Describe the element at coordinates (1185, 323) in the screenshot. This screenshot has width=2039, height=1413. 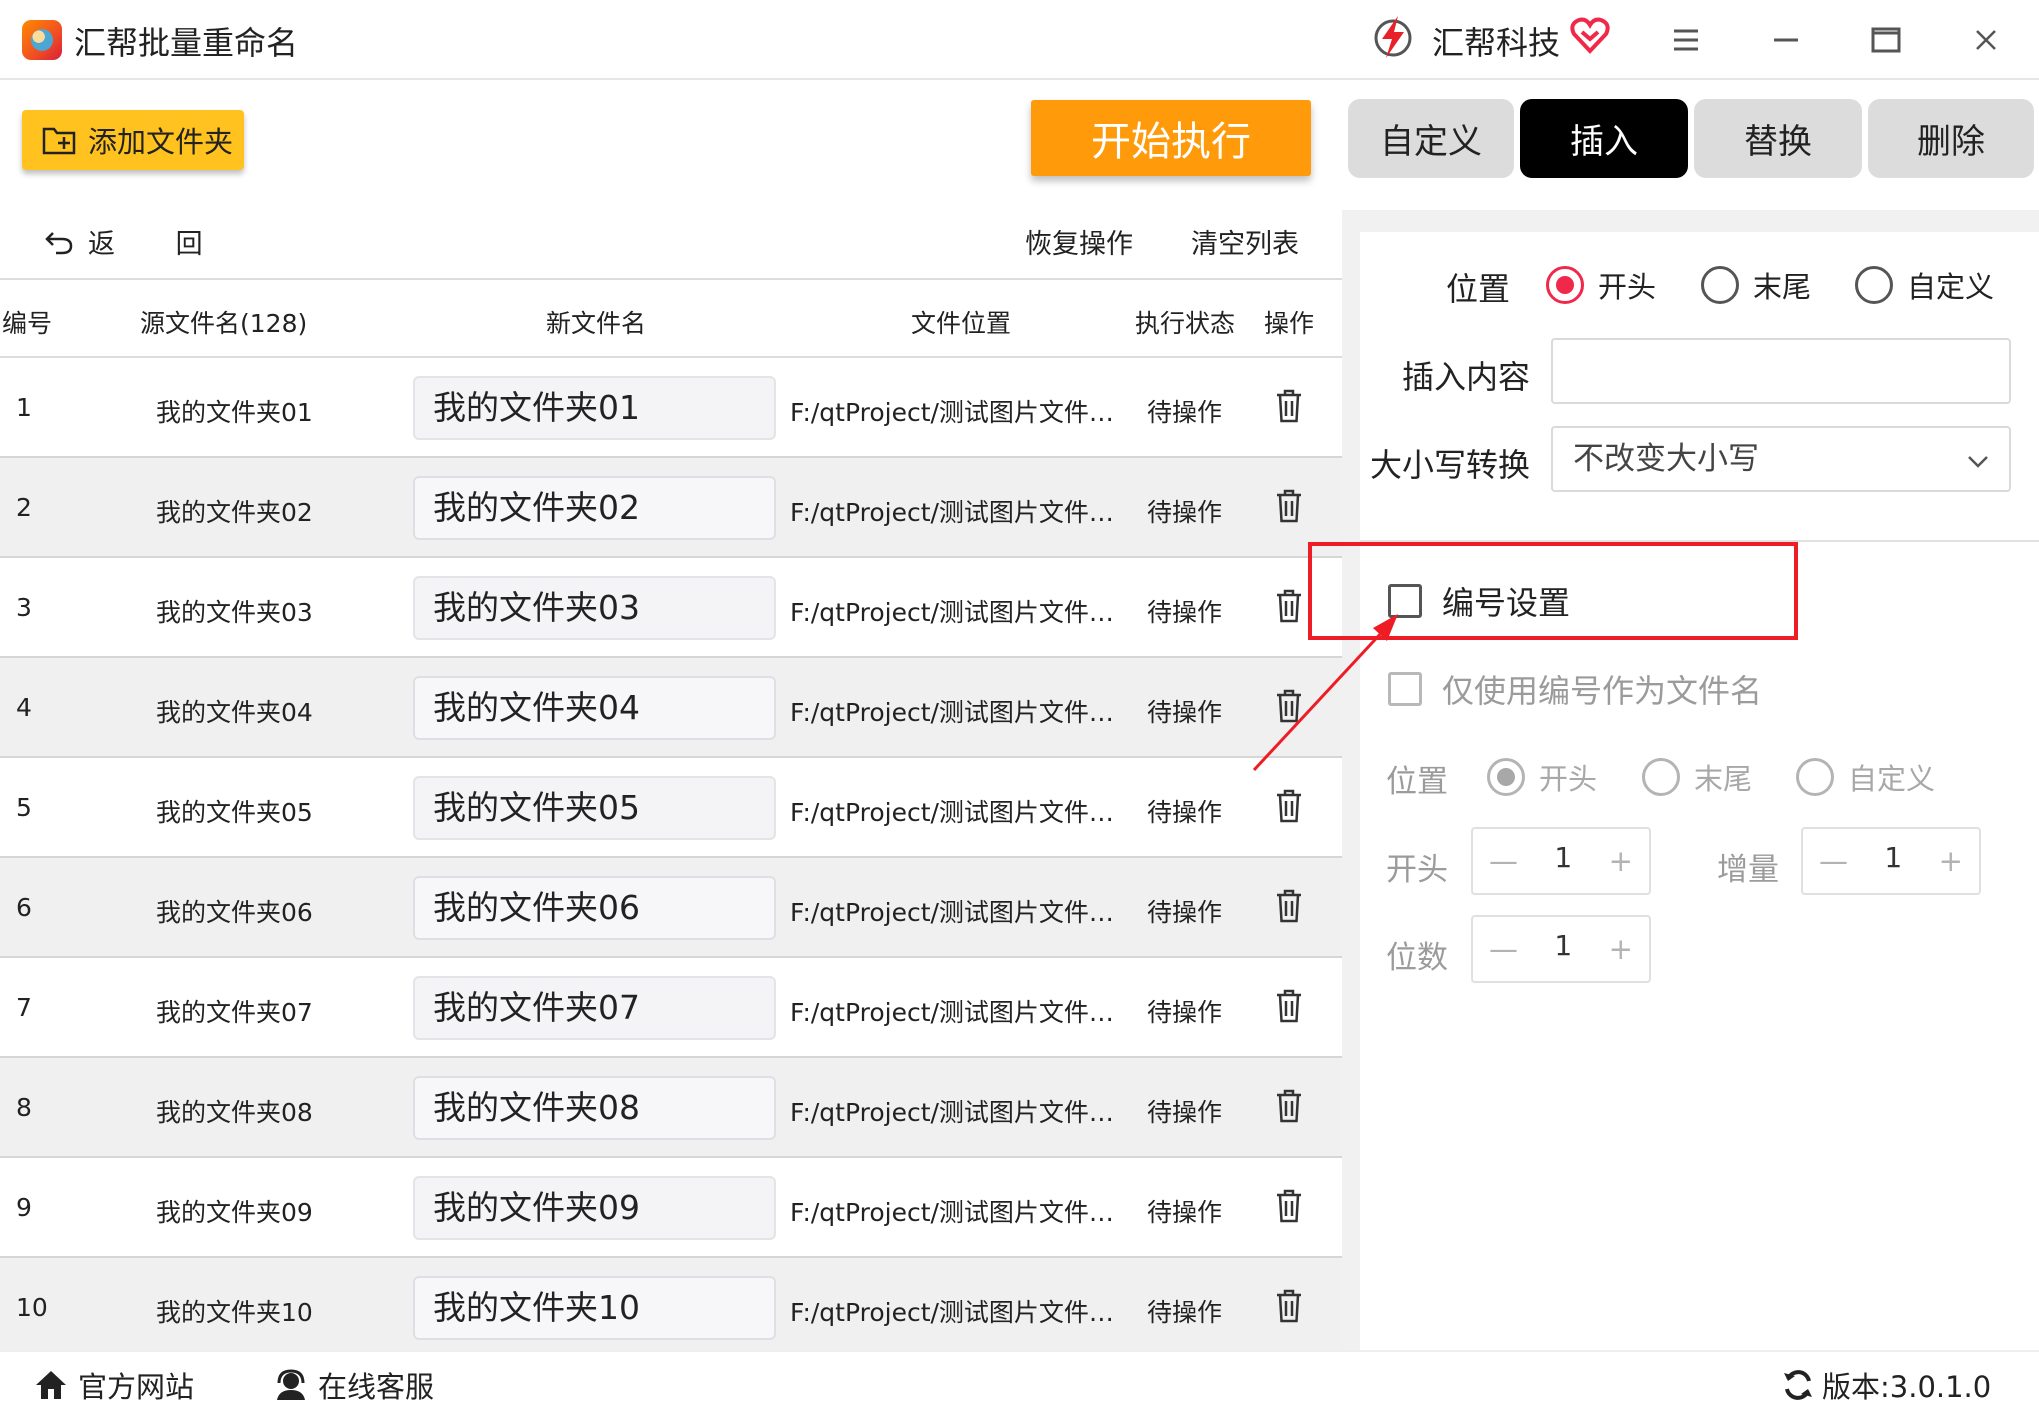
I see `header-status: 执行状态` at that location.